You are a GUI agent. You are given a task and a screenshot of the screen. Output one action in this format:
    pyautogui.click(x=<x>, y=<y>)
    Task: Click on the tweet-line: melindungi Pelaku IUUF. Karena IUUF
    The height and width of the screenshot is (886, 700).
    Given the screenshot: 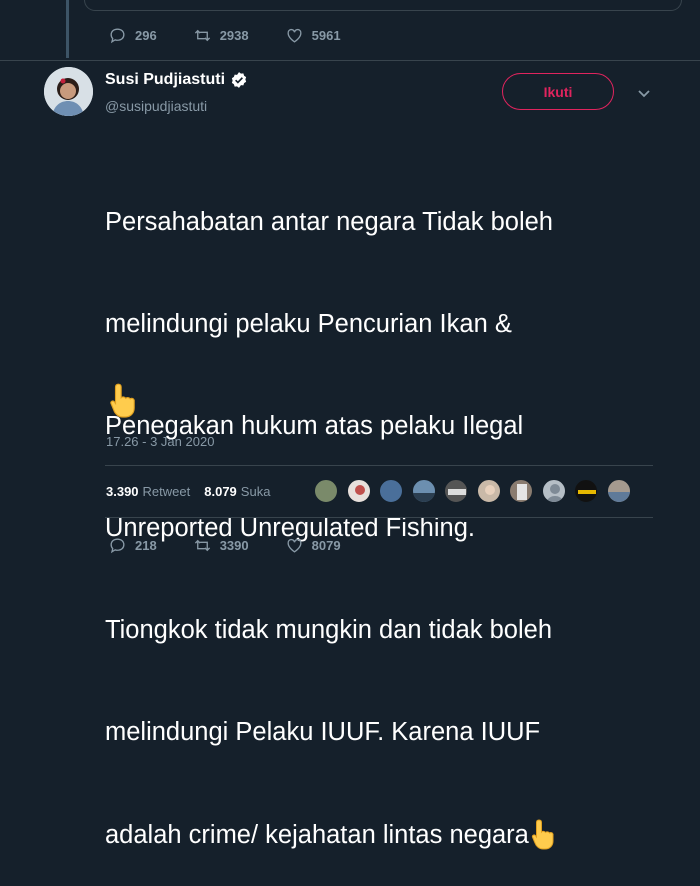 What is the action you would take?
    pyautogui.click(x=323, y=732)
    